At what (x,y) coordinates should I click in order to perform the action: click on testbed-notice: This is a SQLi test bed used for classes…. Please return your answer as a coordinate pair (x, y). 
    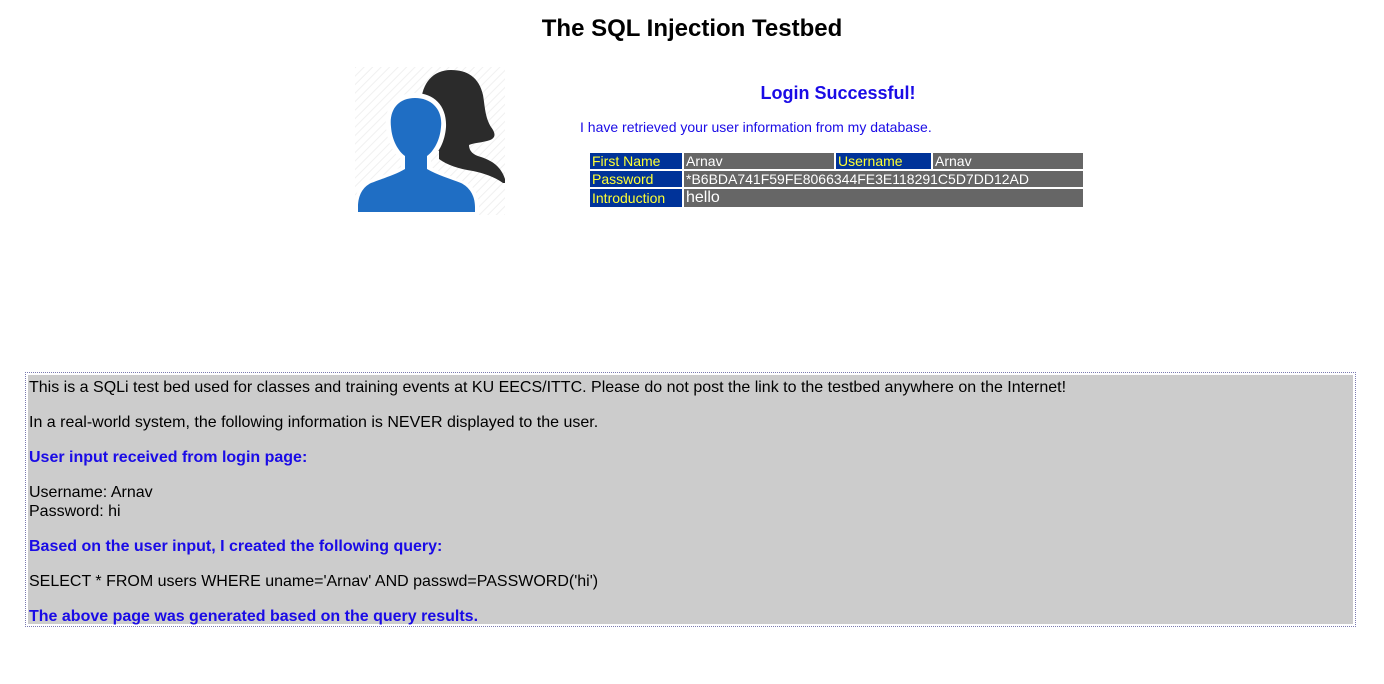
    Looking at the image, I should click on (548, 387).